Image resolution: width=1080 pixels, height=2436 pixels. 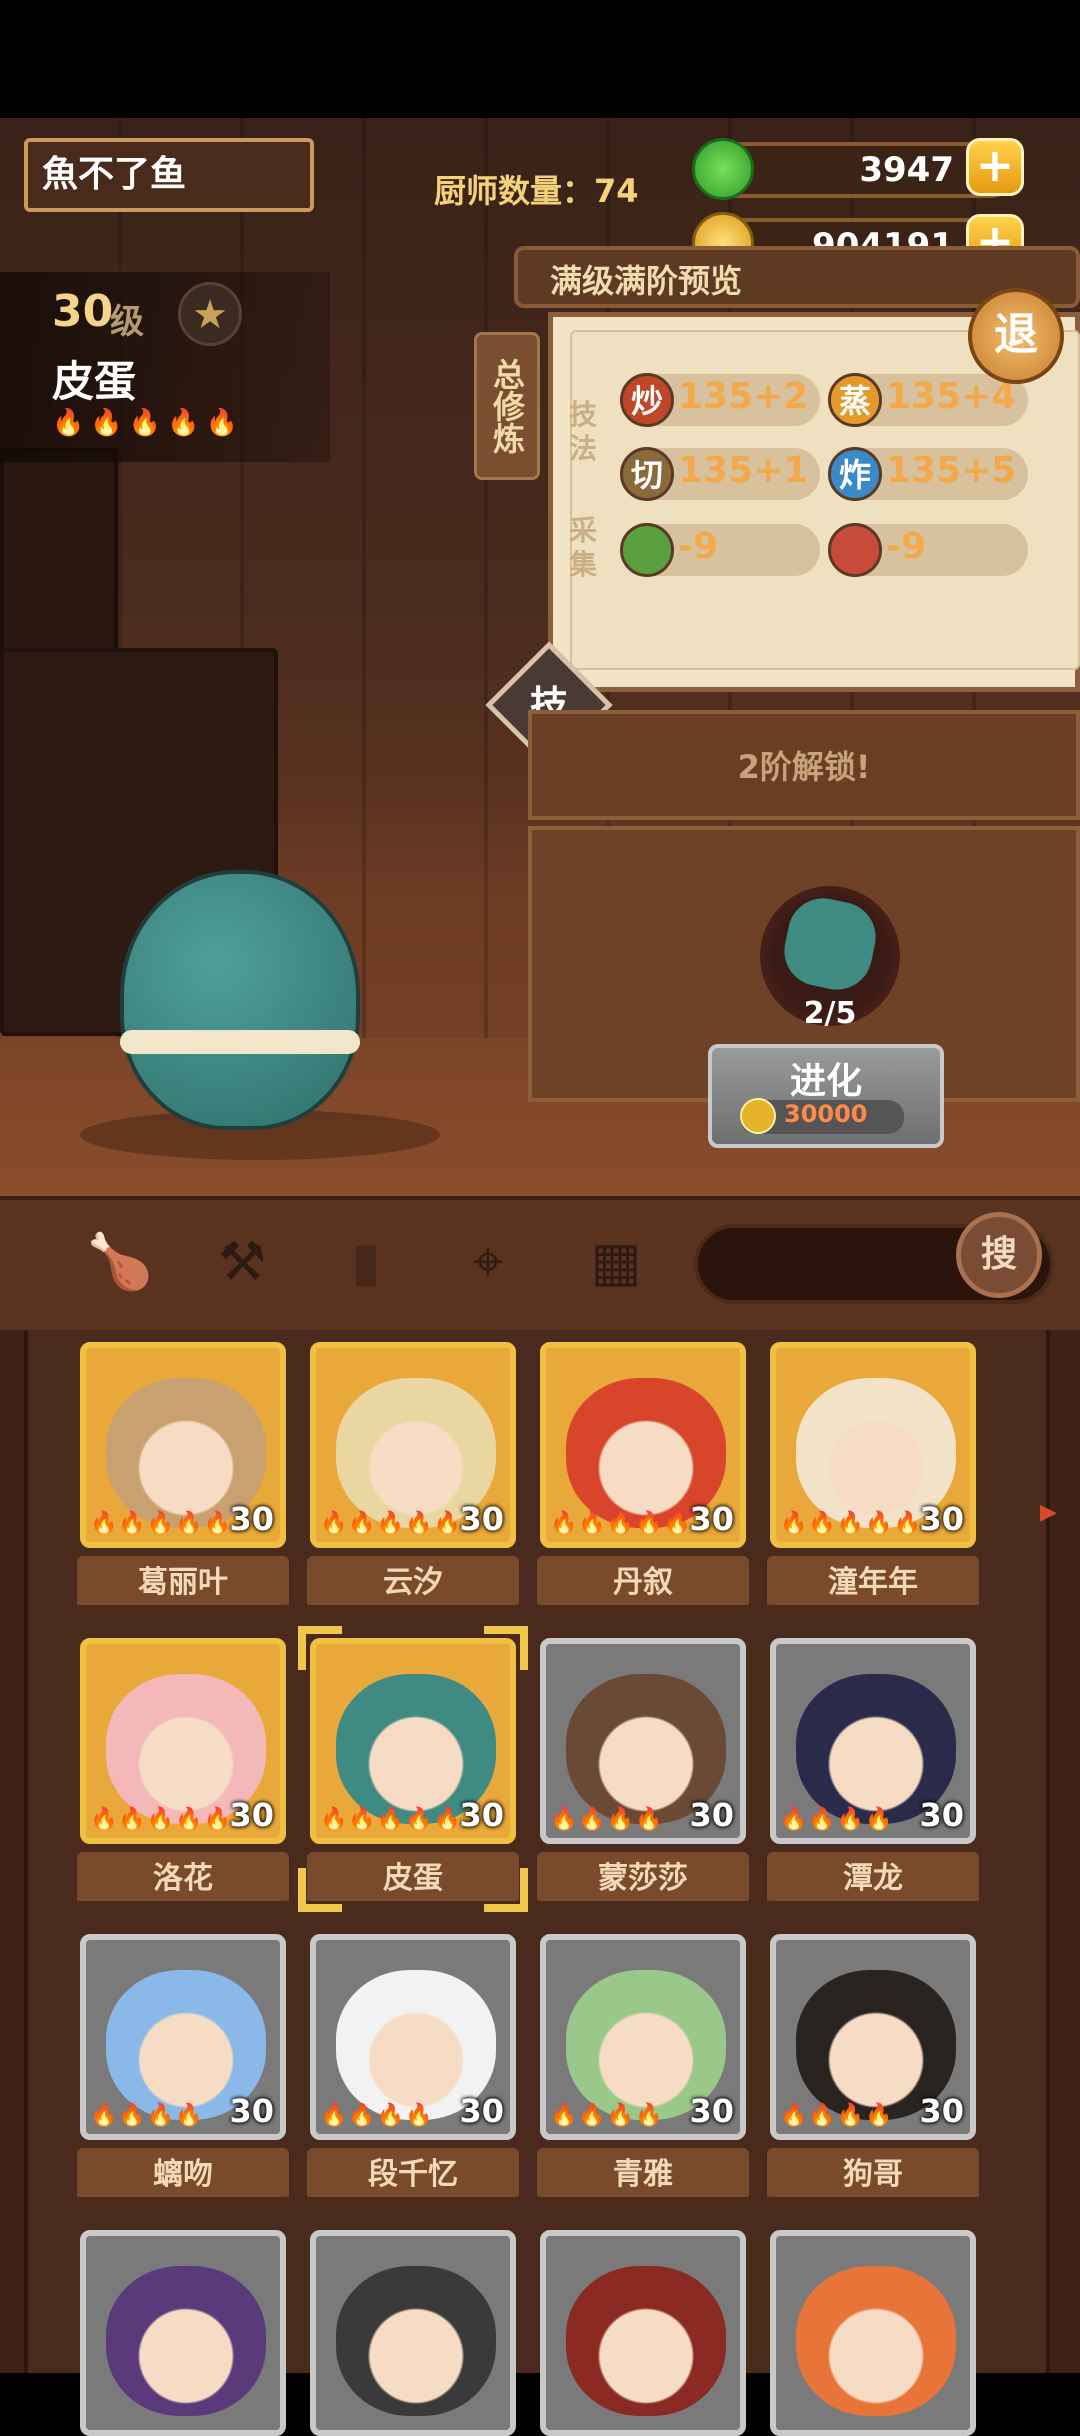 I want to click on wall-shelf, so click(x=59, y=557).